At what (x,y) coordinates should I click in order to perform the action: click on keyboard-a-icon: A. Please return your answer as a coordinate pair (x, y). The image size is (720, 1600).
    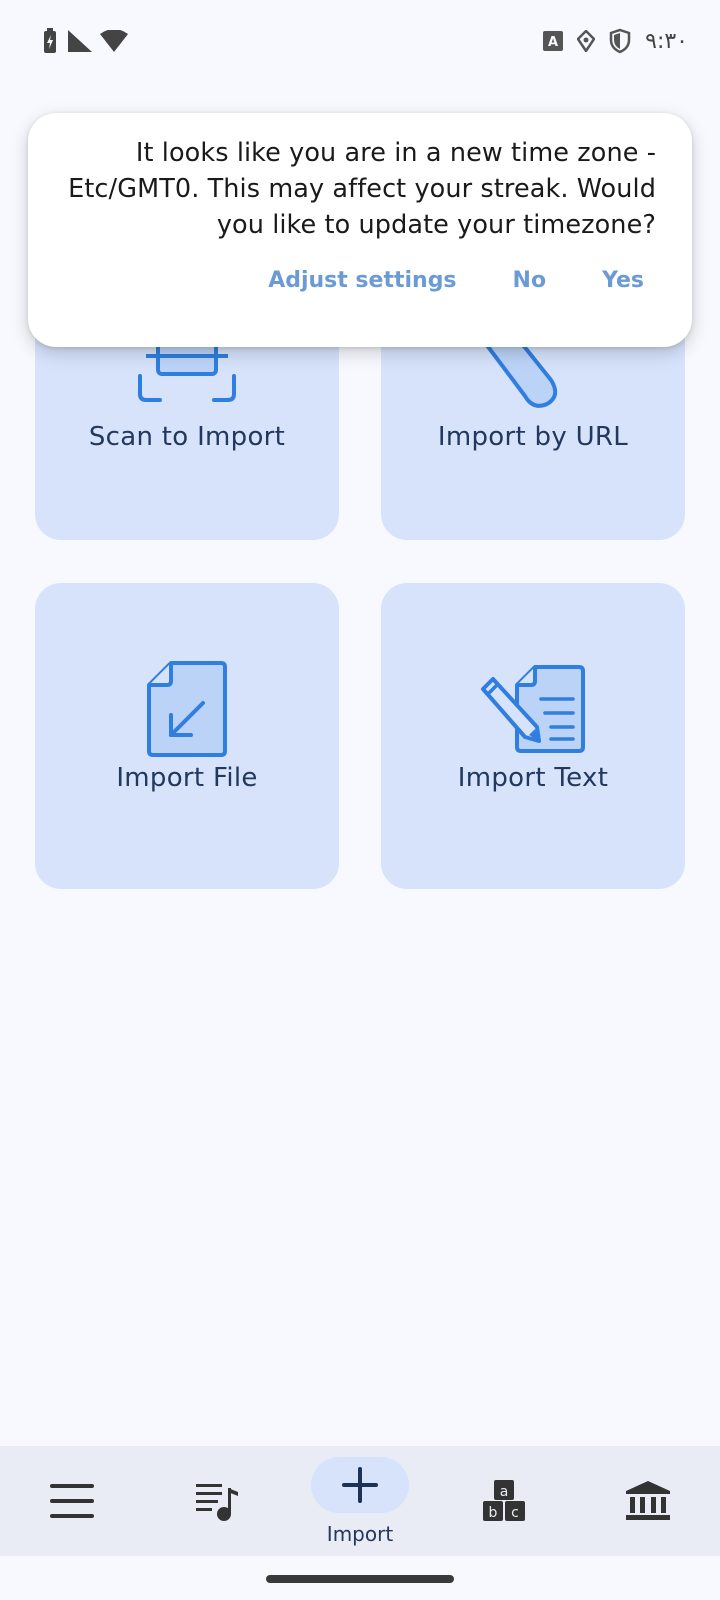
    Looking at the image, I should click on (553, 41).